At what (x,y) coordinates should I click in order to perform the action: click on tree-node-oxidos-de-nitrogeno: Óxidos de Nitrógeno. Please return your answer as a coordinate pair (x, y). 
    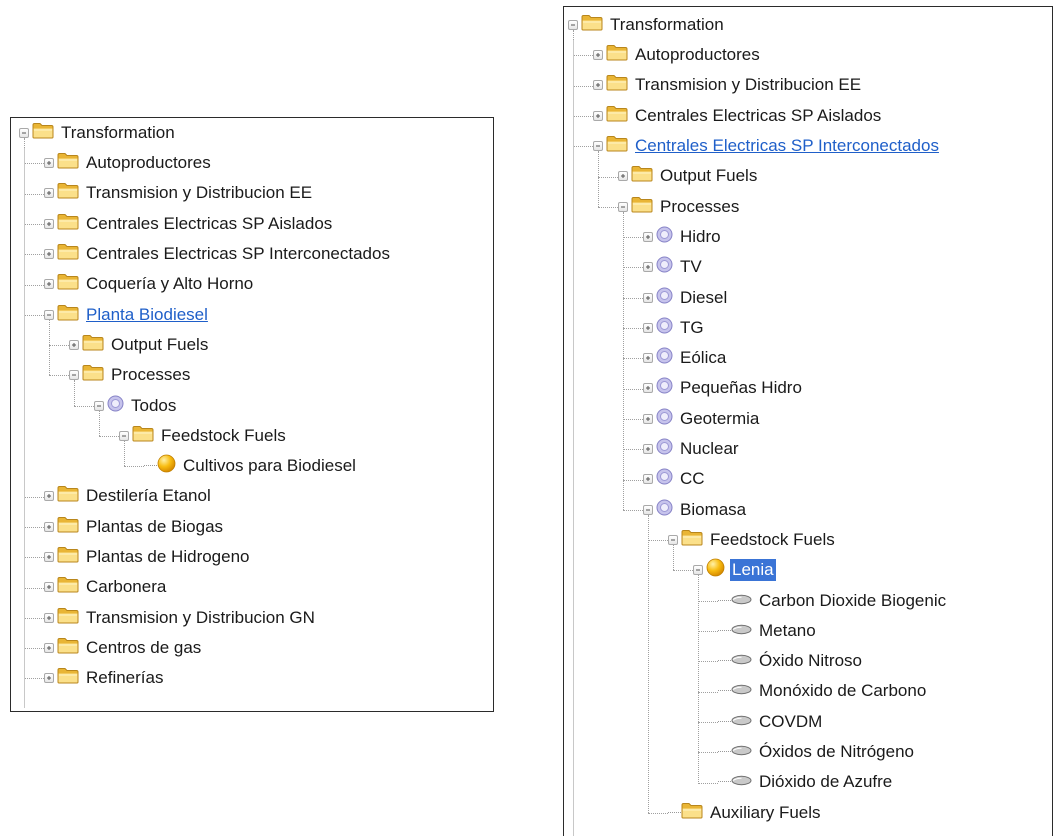
    Looking at the image, I should click on (817, 752).